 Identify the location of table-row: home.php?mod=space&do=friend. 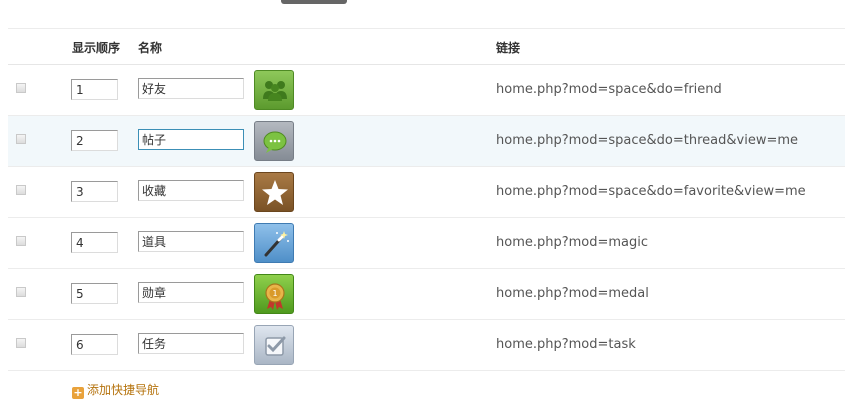
(426, 90).